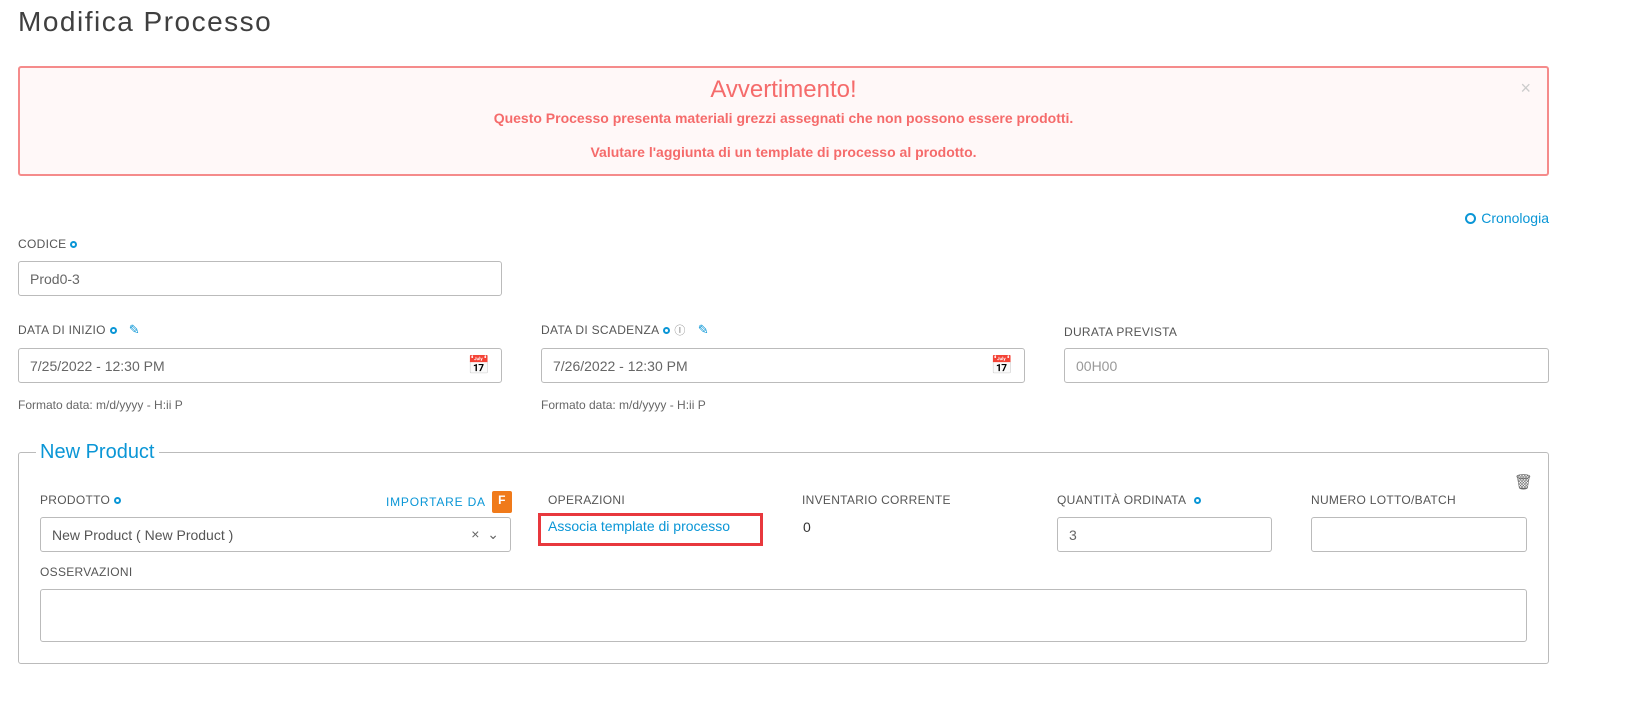  I want to click on product-label: PRODOTTO, so click(81, 500).